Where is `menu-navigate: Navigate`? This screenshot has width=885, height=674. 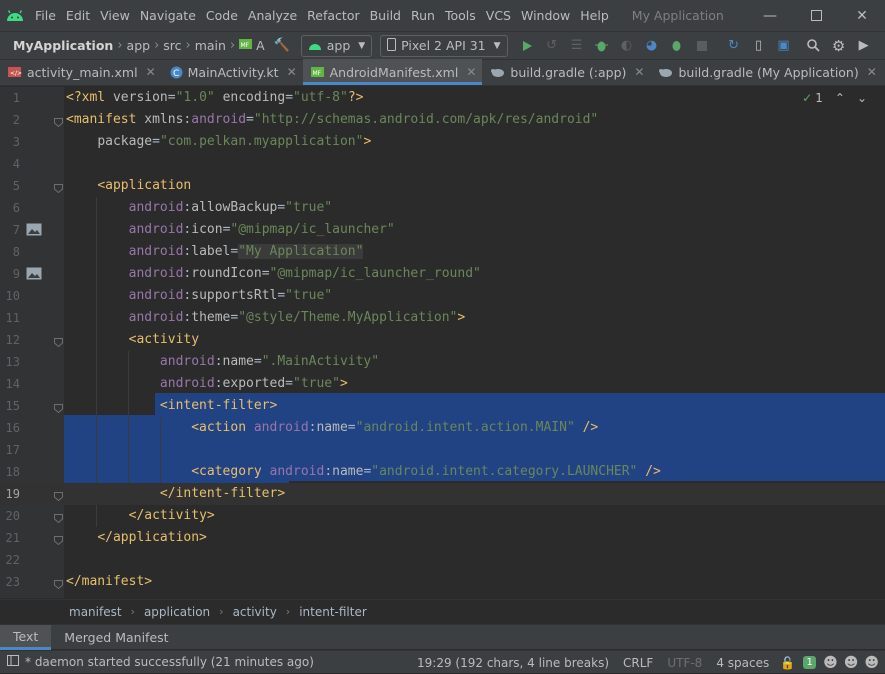
menu-navigate: Navigate is located at coordinates (168, 15).